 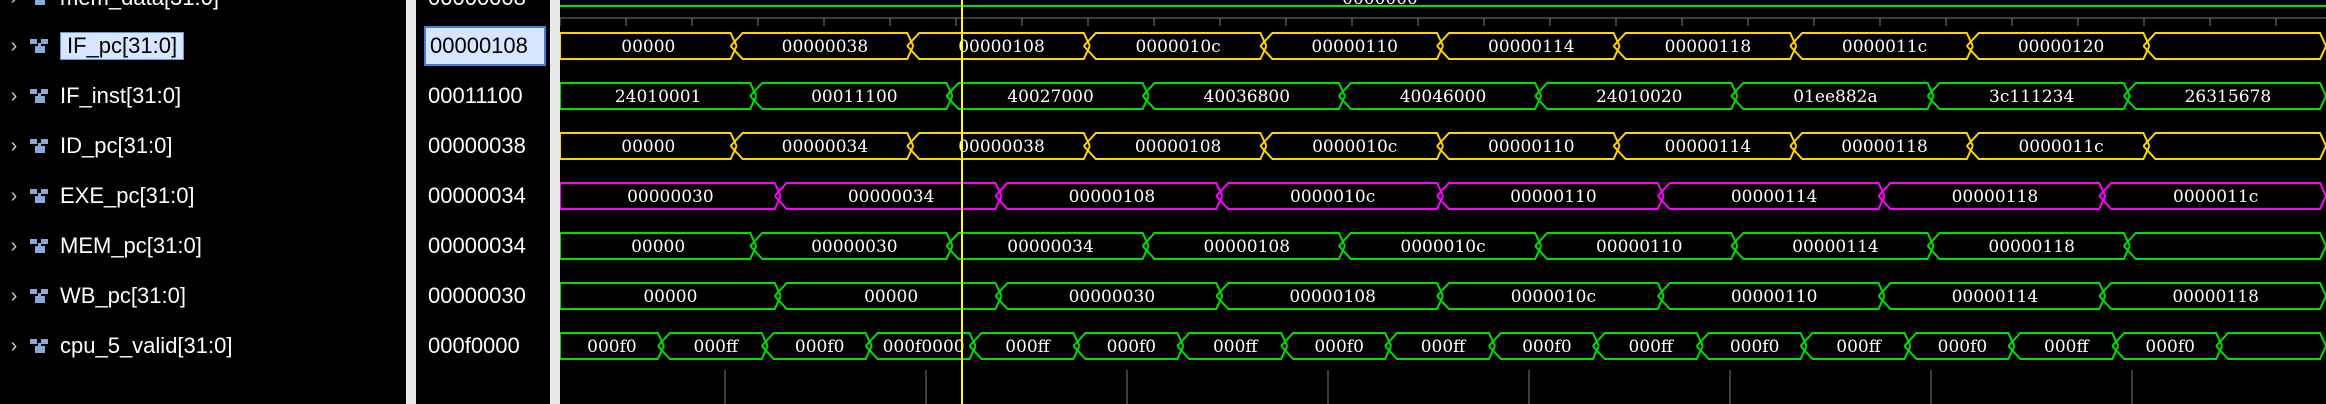 I want to click on bus-value-label: 00011100, so click(x=854, y=97).